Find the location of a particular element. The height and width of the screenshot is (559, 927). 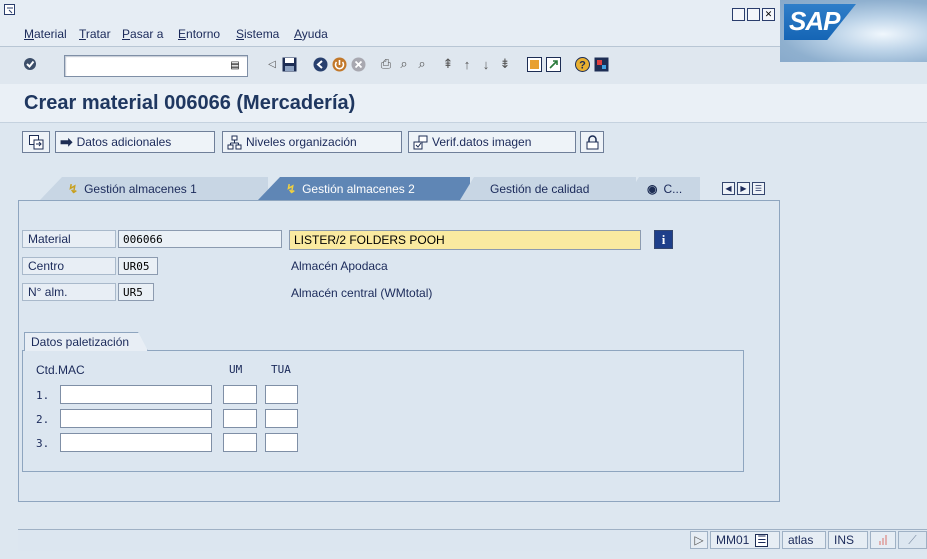

other-material-icon is located at coordinates (35, 141).